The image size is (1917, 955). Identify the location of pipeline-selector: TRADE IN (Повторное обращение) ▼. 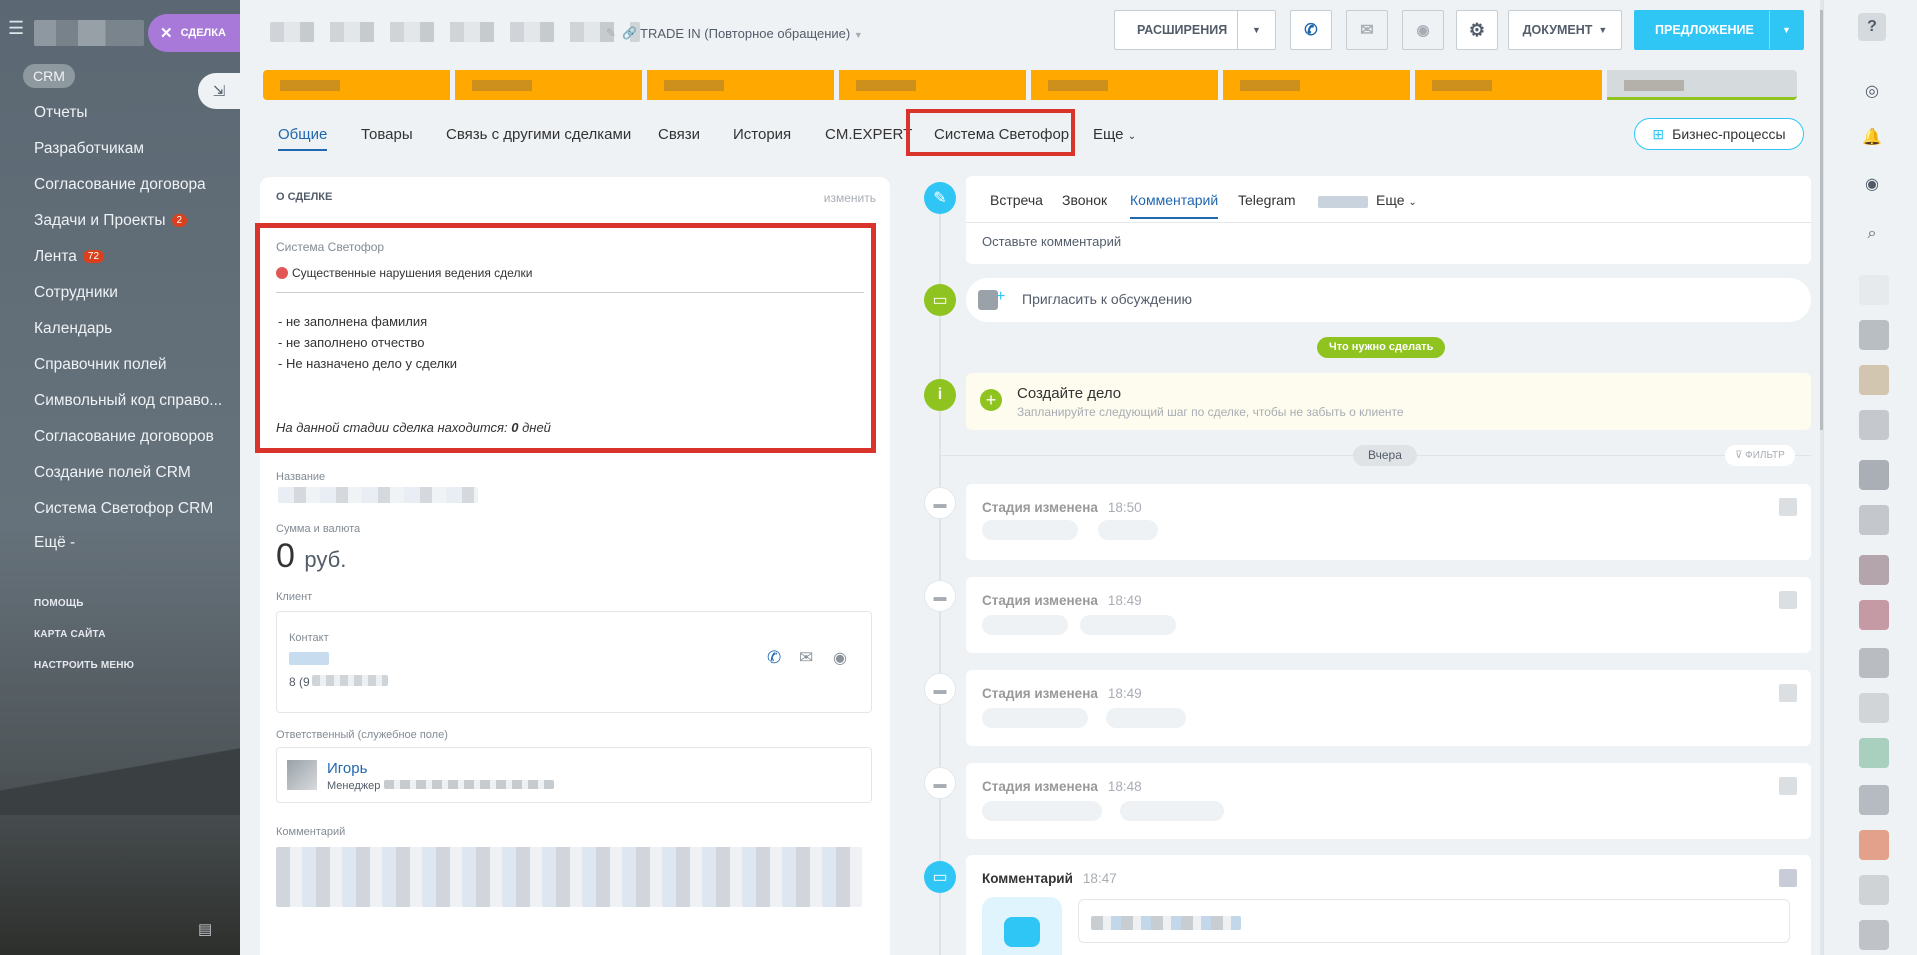
(751, 33).